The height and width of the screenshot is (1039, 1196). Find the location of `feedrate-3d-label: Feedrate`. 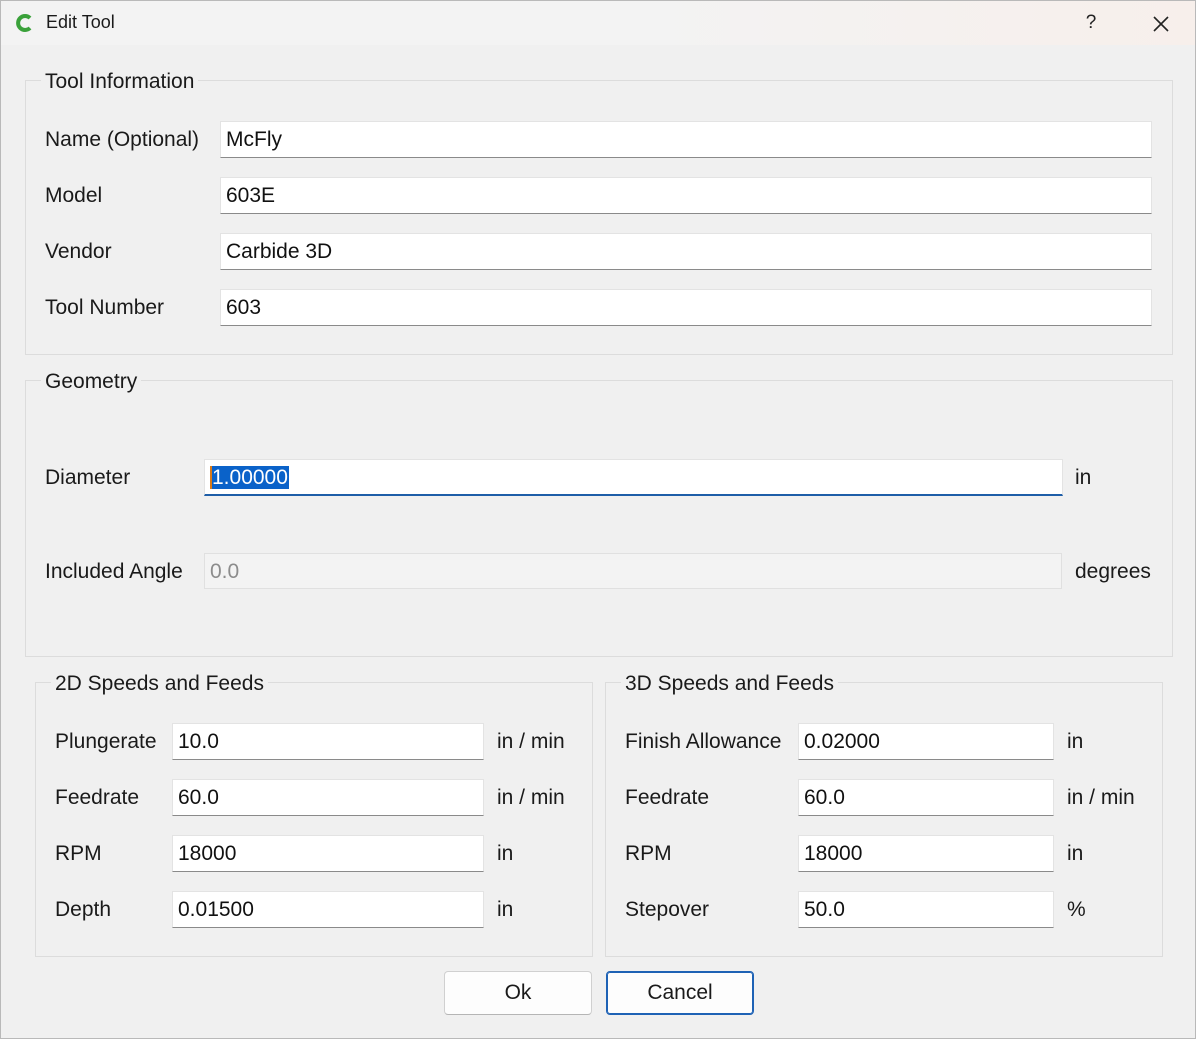

feedrate-3d-label: Feedrate is located at coordinates (667, 797).